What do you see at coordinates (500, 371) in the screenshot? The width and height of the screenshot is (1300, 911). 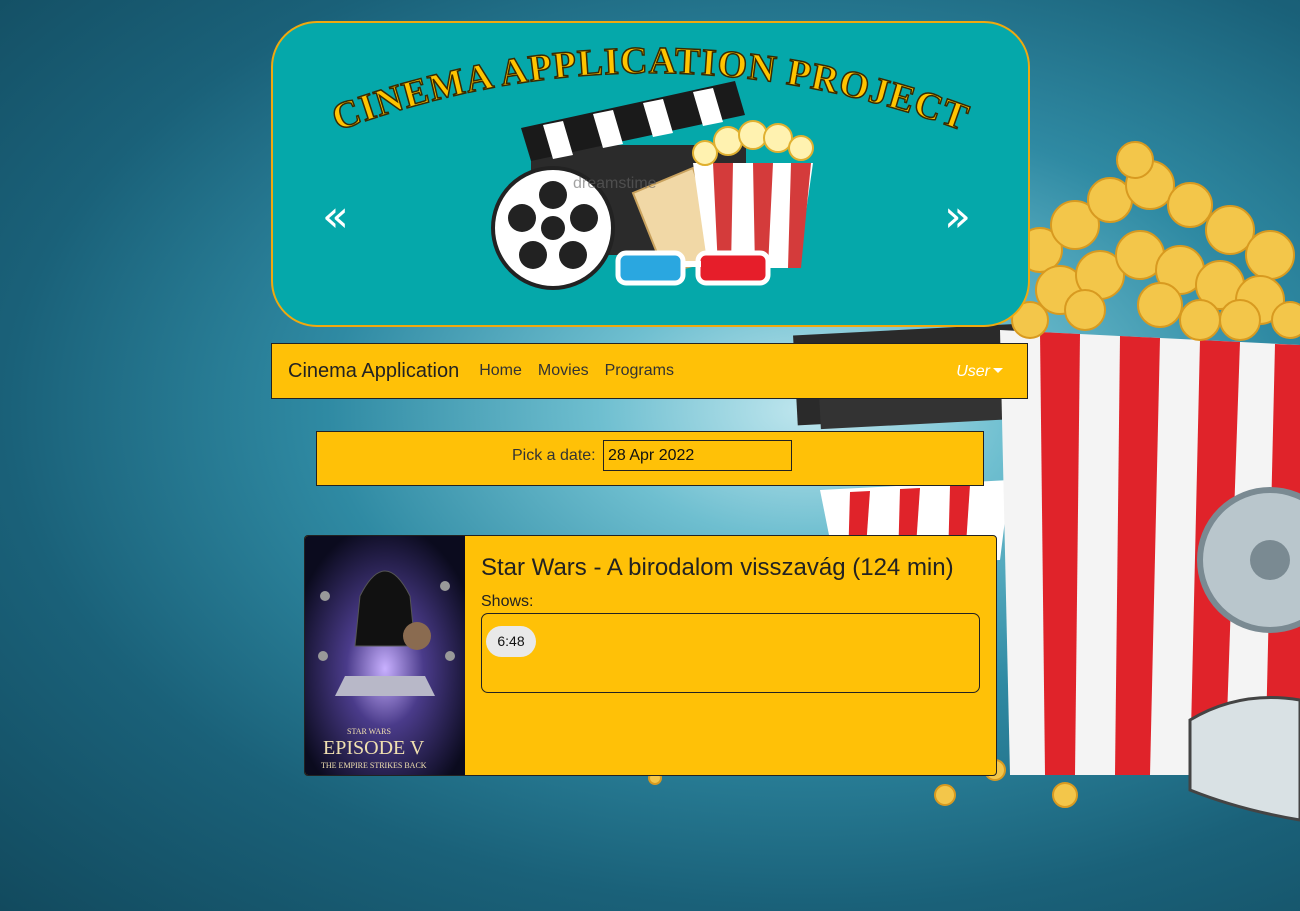 I see `nav-link-home: Home` at bounding box center [500, 371].